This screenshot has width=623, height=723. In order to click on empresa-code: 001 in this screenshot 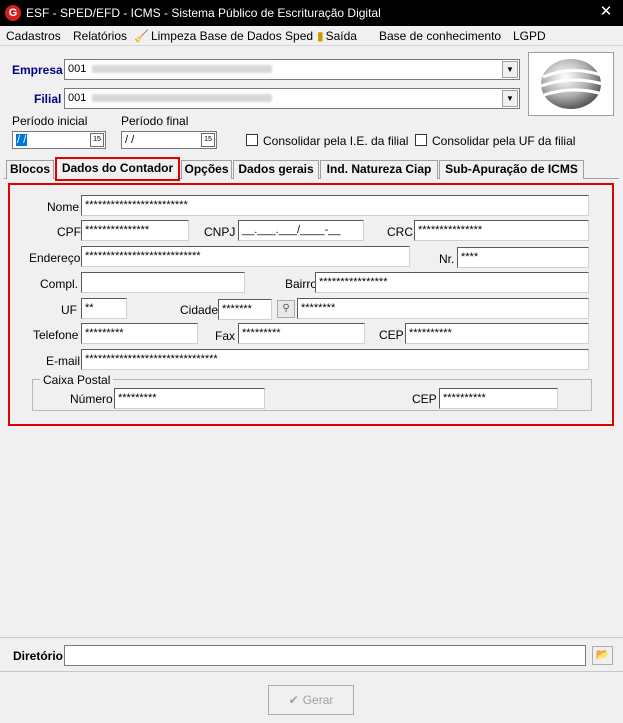, I will do `click(77, 69)`.